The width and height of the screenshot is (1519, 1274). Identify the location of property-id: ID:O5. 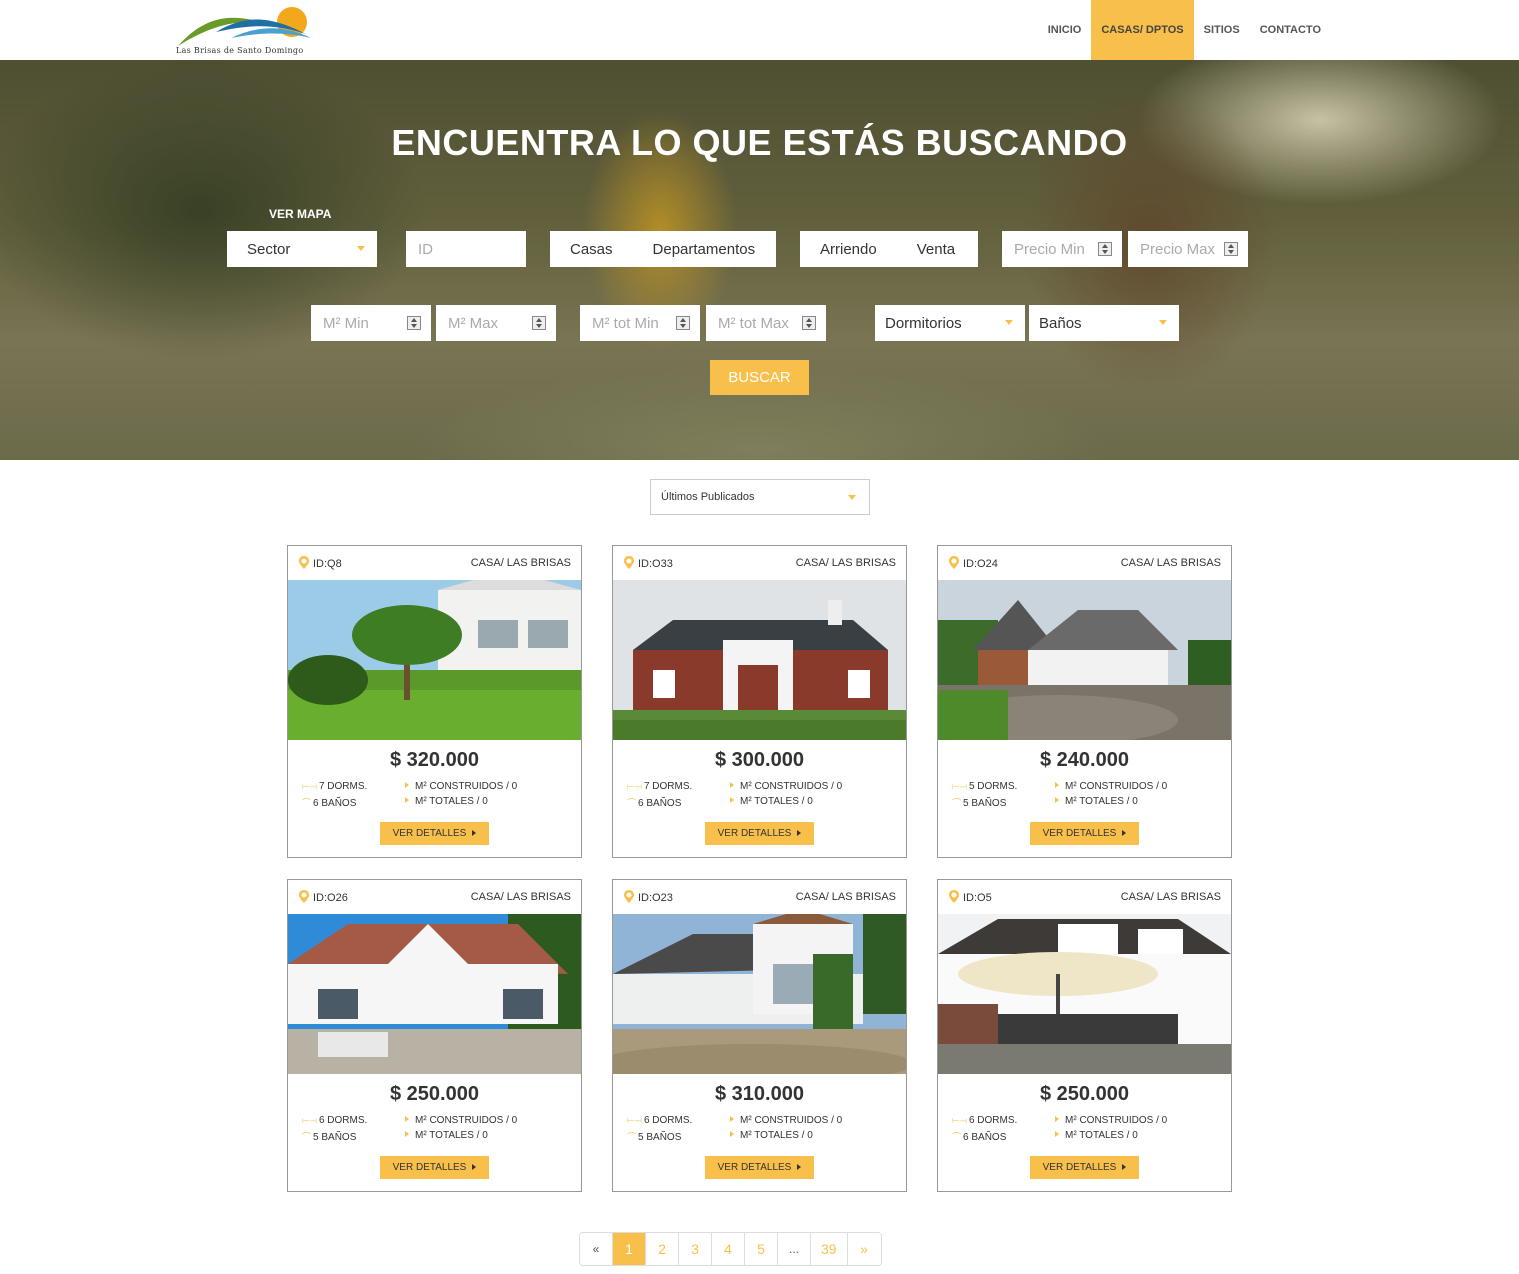
(977, 898).